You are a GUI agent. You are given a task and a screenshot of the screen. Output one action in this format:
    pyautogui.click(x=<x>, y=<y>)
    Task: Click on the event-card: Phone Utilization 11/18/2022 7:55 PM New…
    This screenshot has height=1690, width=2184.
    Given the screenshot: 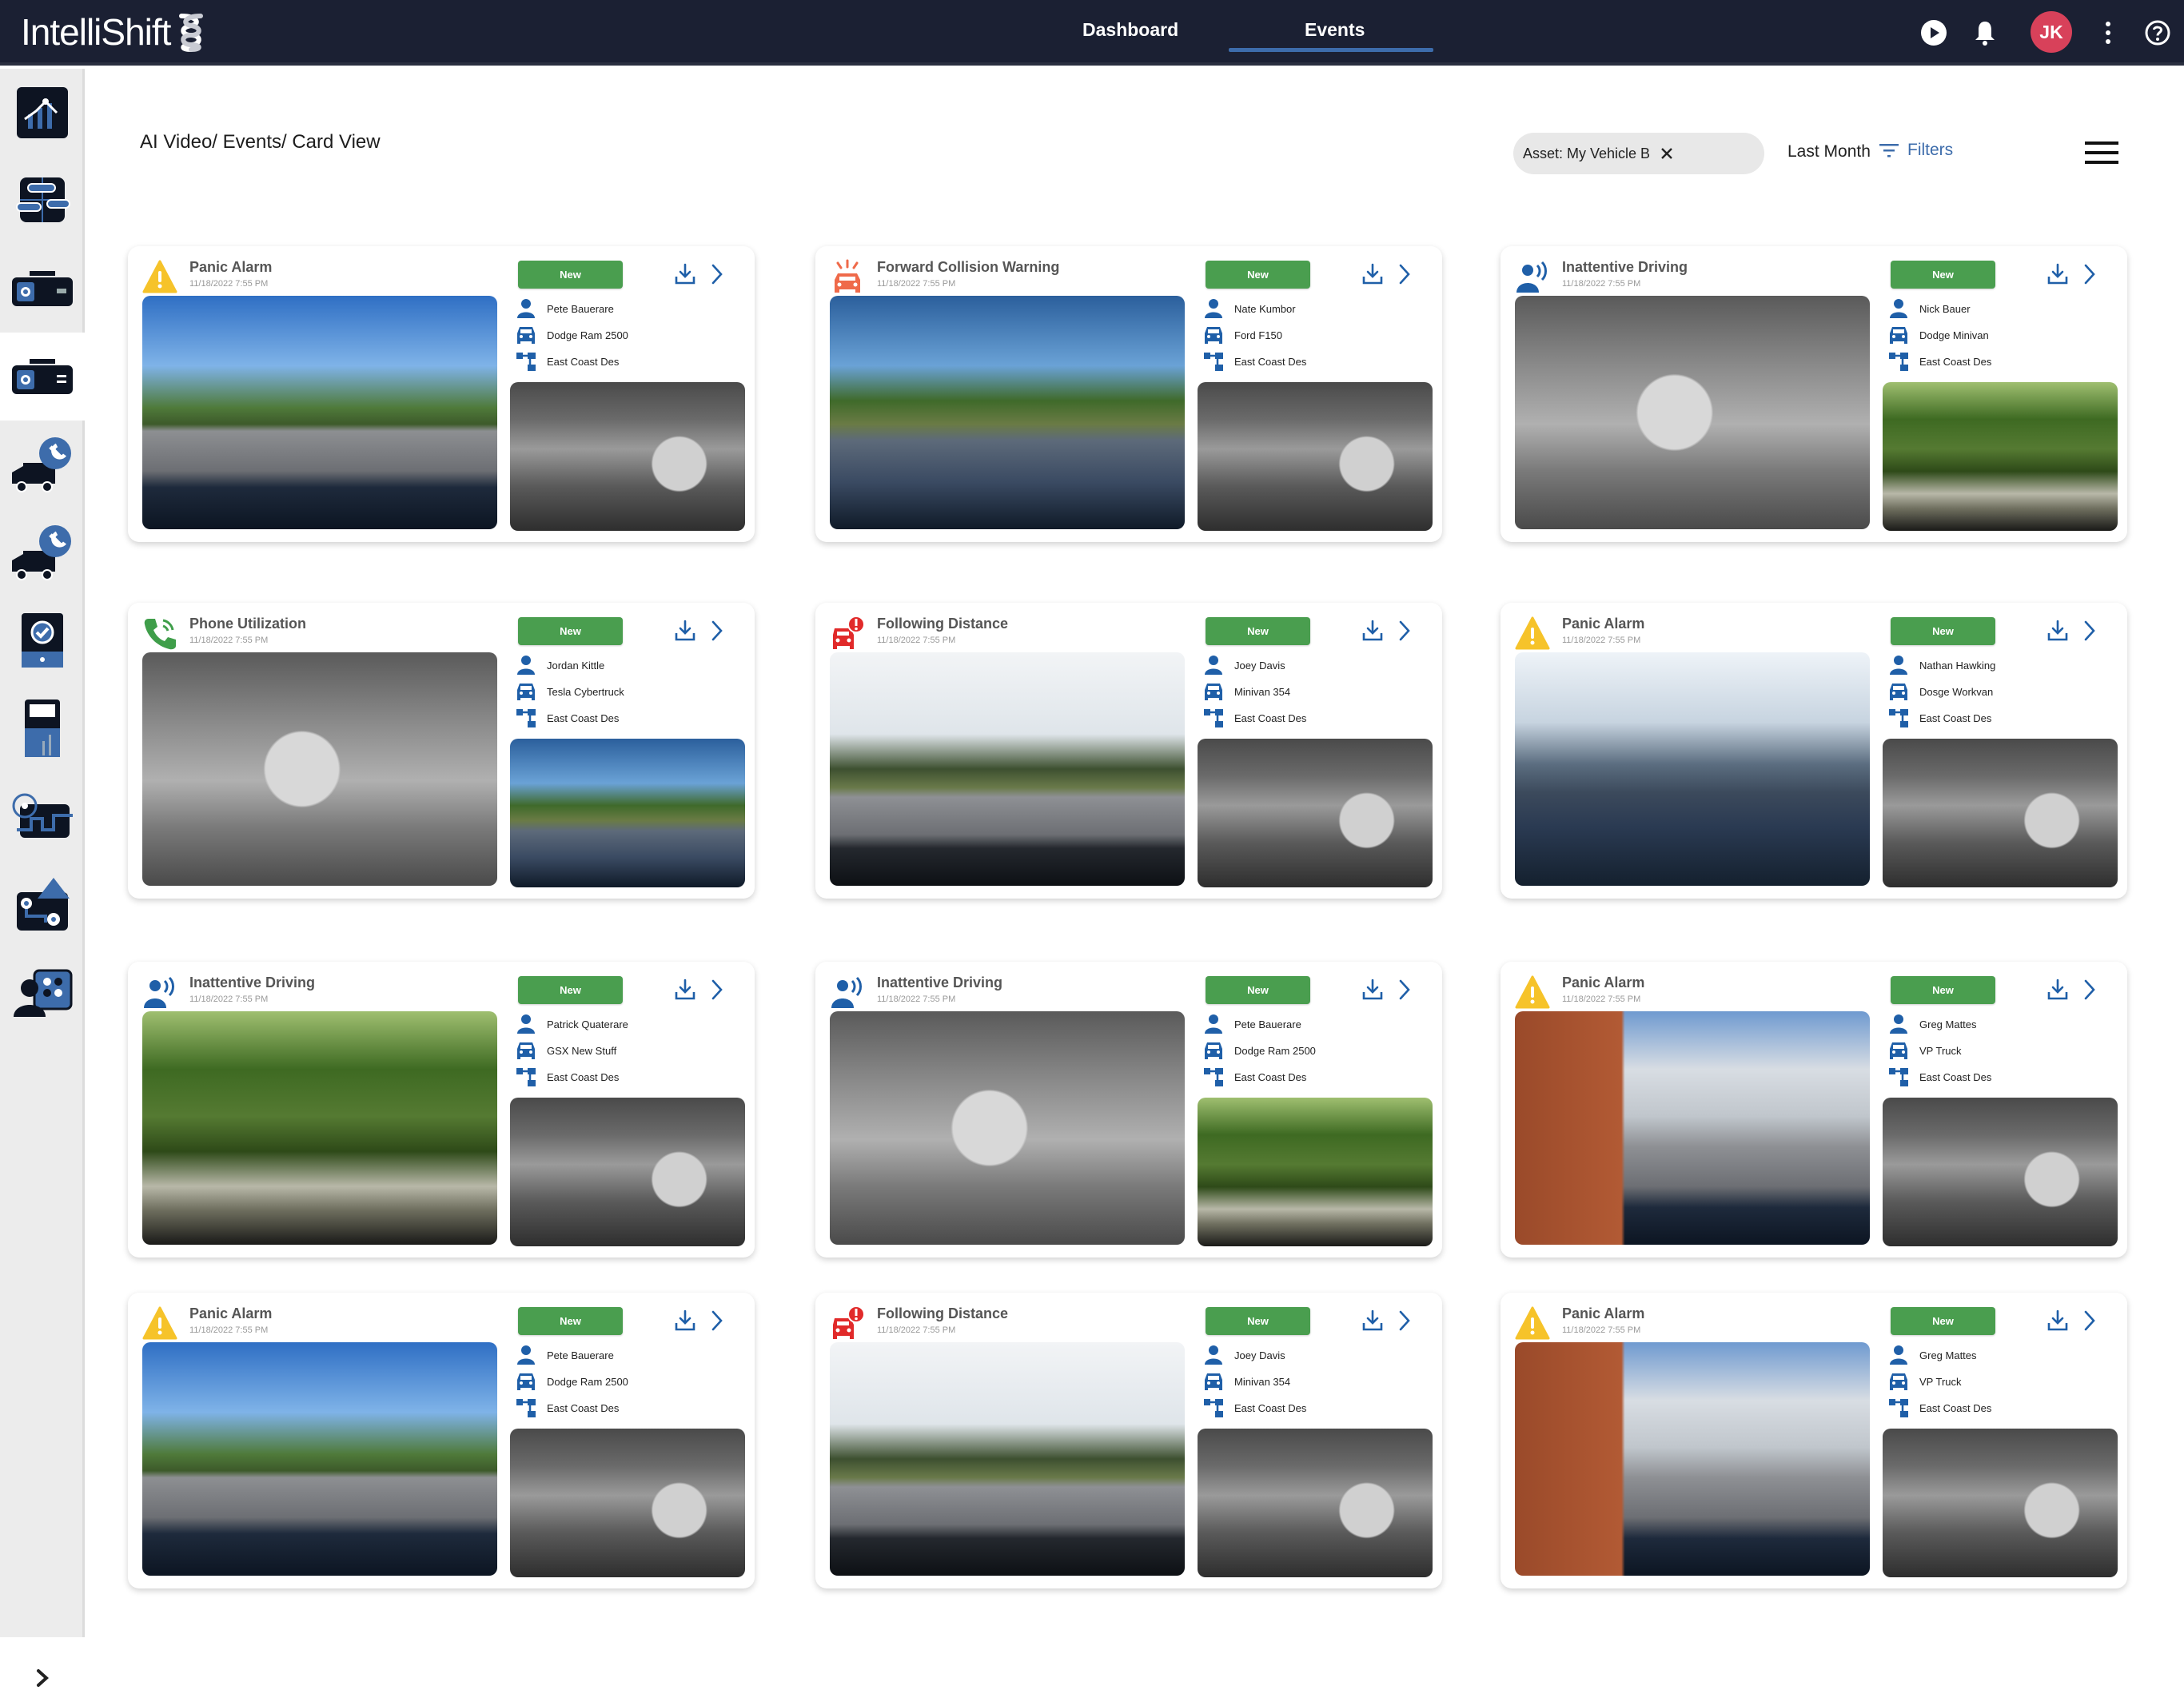 What is the action you would take?
    pyautogui.click(x=441, y=751)
    